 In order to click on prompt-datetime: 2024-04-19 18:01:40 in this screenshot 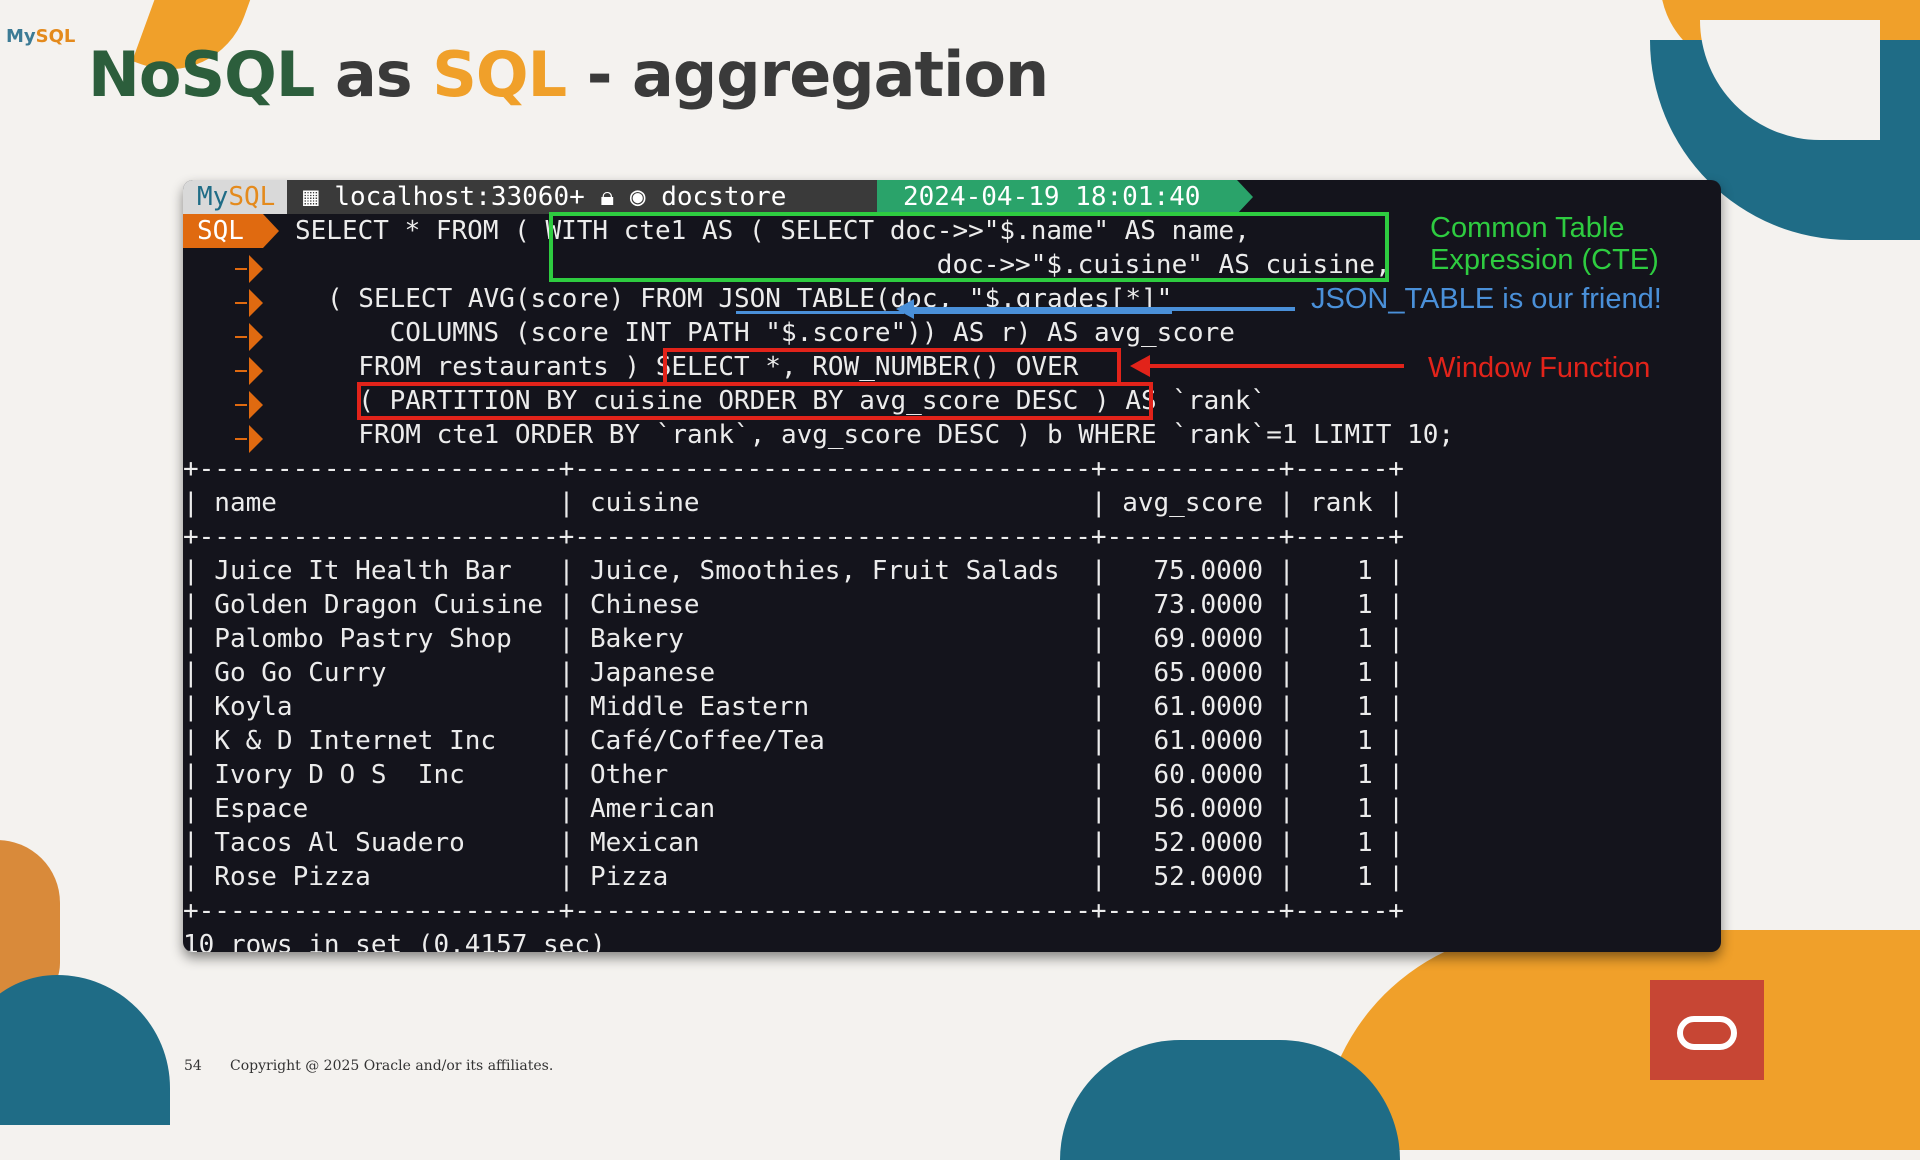, I will do `click(1052, 197)`.